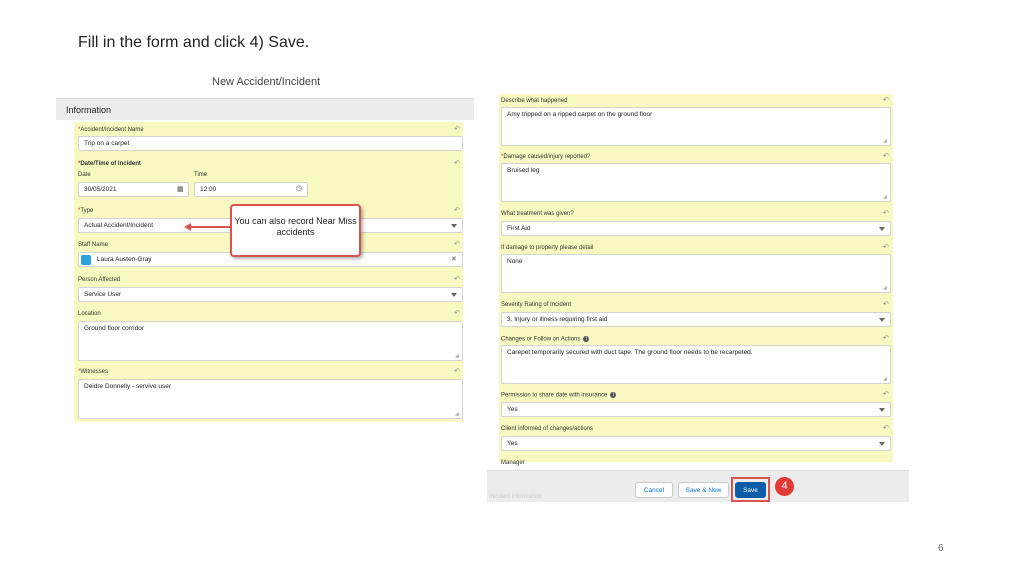 This screenshot has width=1024, height=576. What do you see at coordinates (270, 341) in the screenshot?
I see `location-textarea: Ground floor corridor` at bounding box center [270, 341].